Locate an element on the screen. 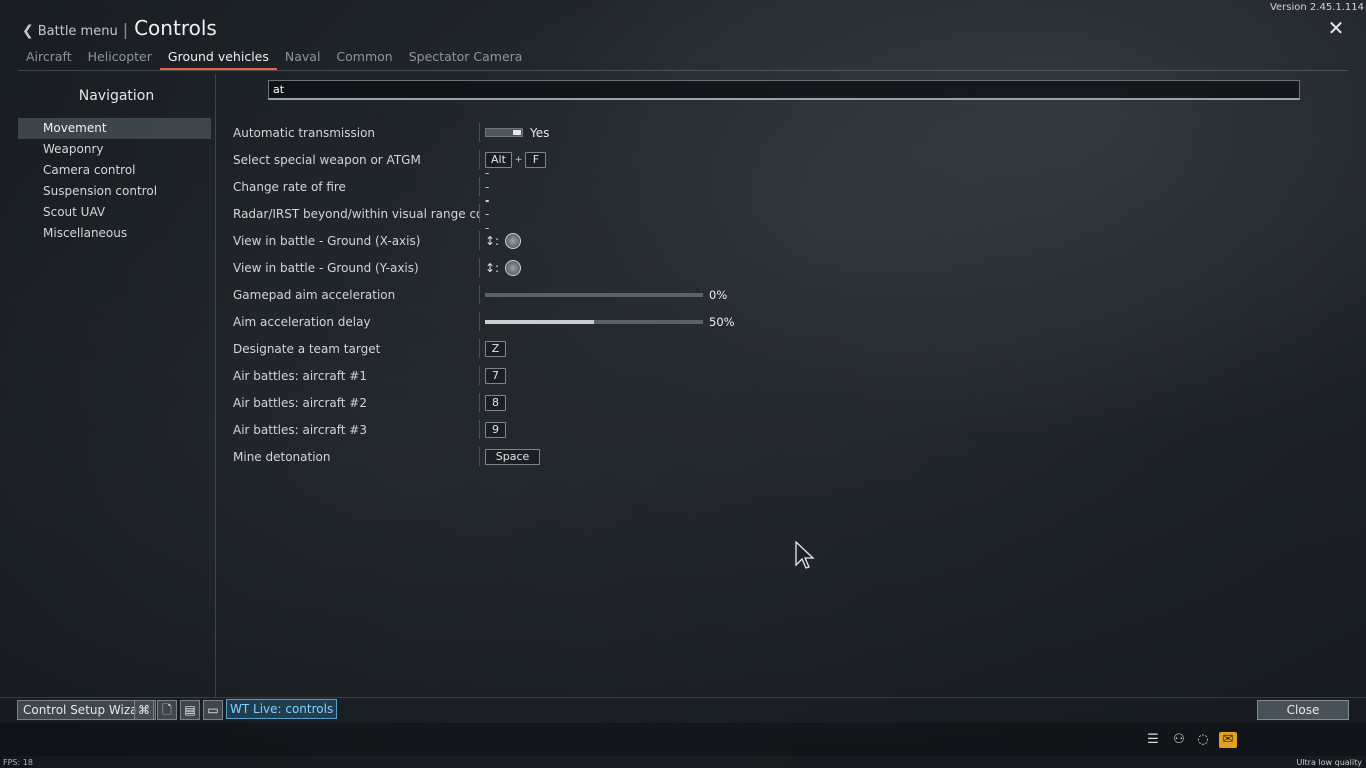 The width and height of the screenshot is (1366, 768). nav-item-camera-control: Camera control is located at coordinates (116, 170).